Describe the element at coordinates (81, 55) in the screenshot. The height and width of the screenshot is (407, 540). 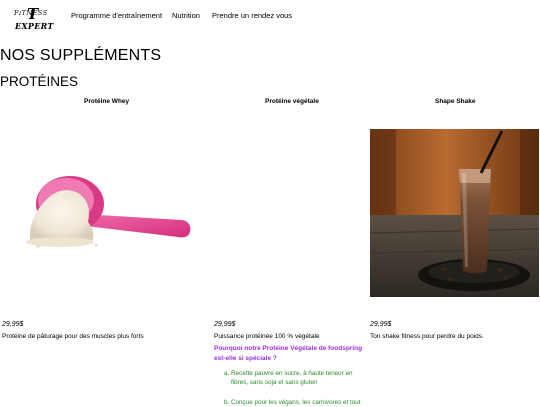
I see `page-title: NOS SUPPLÉMENTS` at that location.